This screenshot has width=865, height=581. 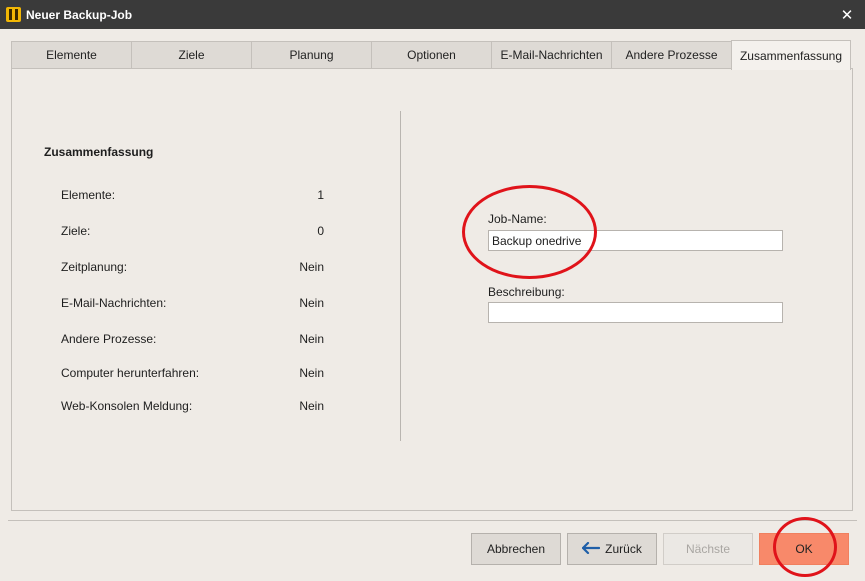 I want to click on summary-row-herunterfahren: Computer herunterfahren: Nein, so click(x=192, y=374).